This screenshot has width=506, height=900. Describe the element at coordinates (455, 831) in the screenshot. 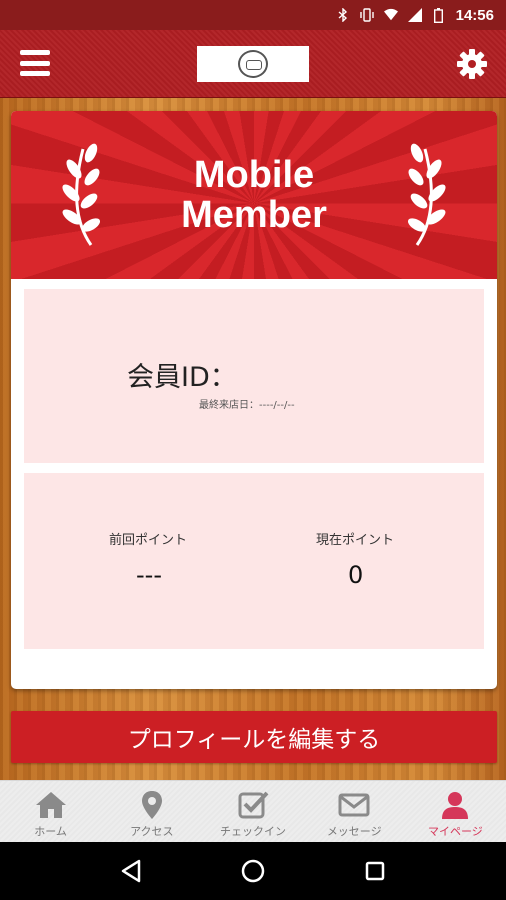

I see `tab-mypage-label: マイページ` at that location.